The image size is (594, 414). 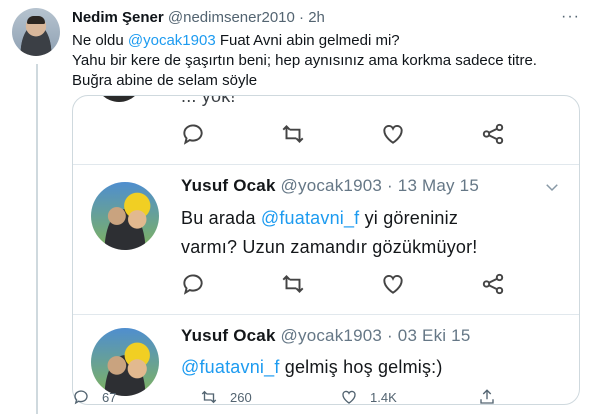 What do you see at coordinates (221, 218) in the screenshot?
I see `nested-body-part: Bu arada` at bounding box center [221, 218].